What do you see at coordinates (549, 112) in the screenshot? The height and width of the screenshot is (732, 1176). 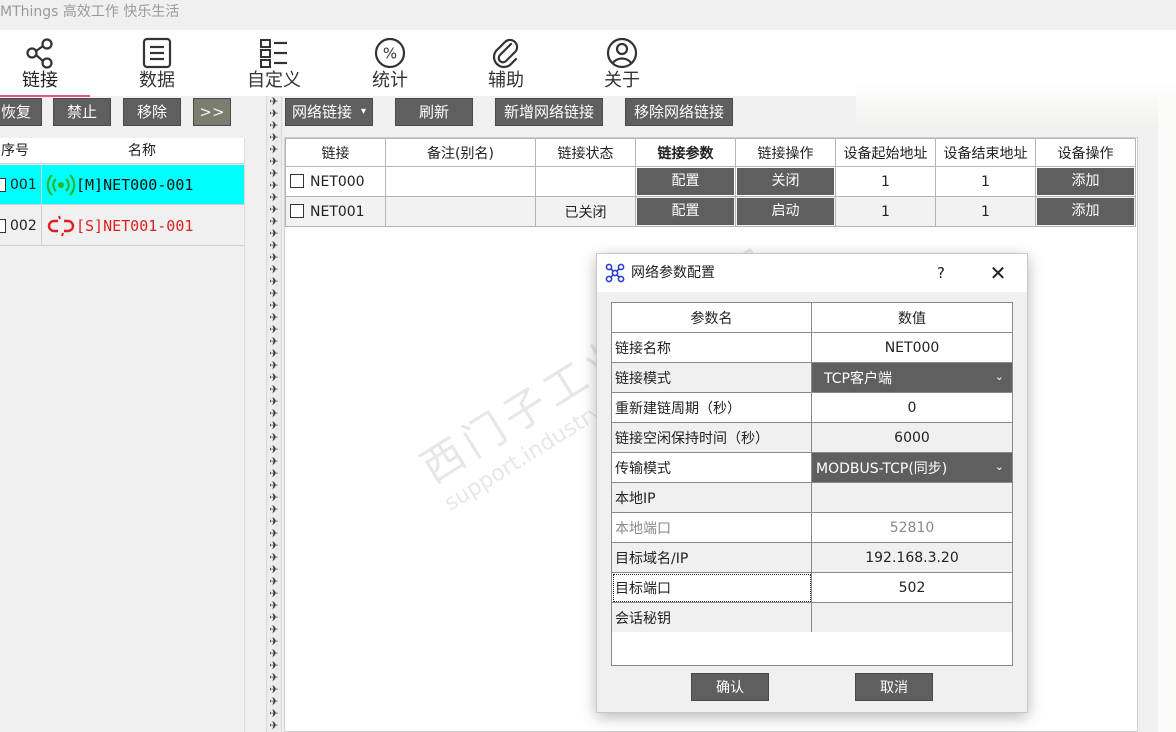 I see `add-network-link-button: 新增网络链接` at bounding box center [549, 112].